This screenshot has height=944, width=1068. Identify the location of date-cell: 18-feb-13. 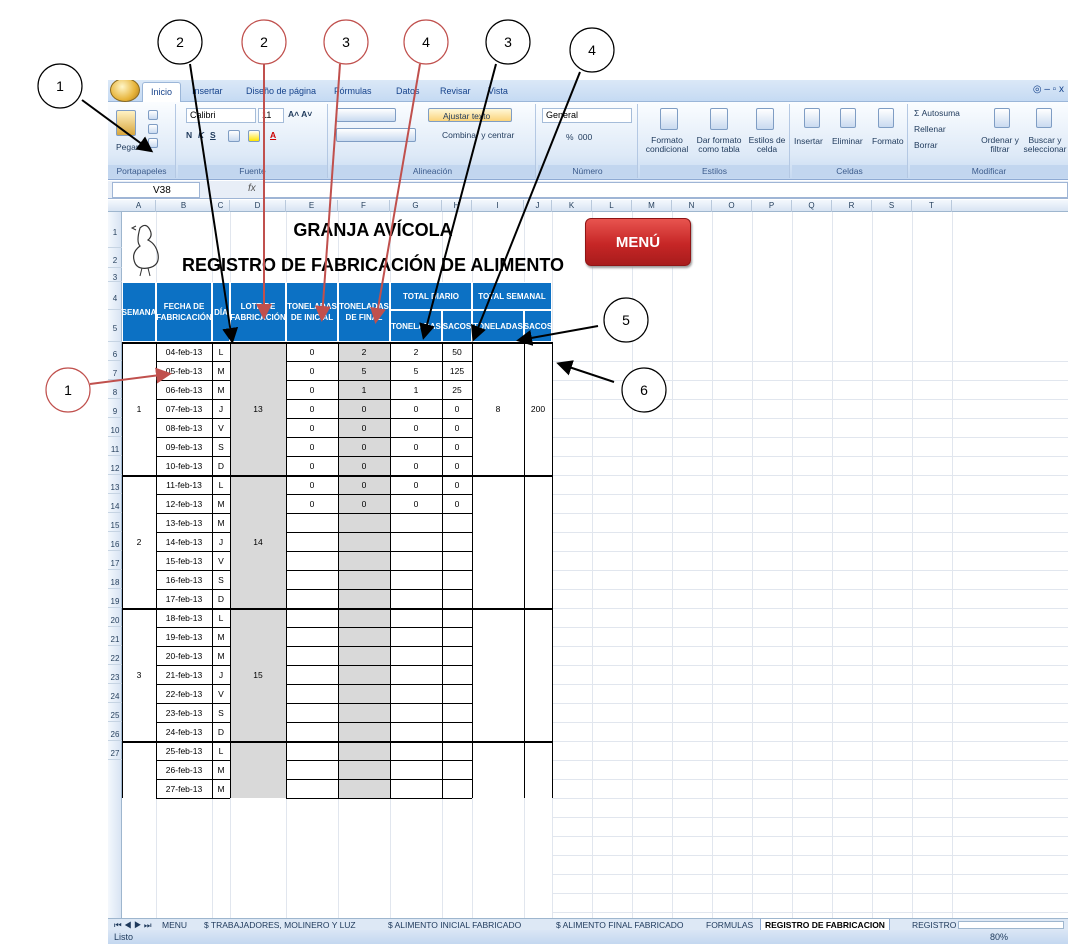
(184, 617).